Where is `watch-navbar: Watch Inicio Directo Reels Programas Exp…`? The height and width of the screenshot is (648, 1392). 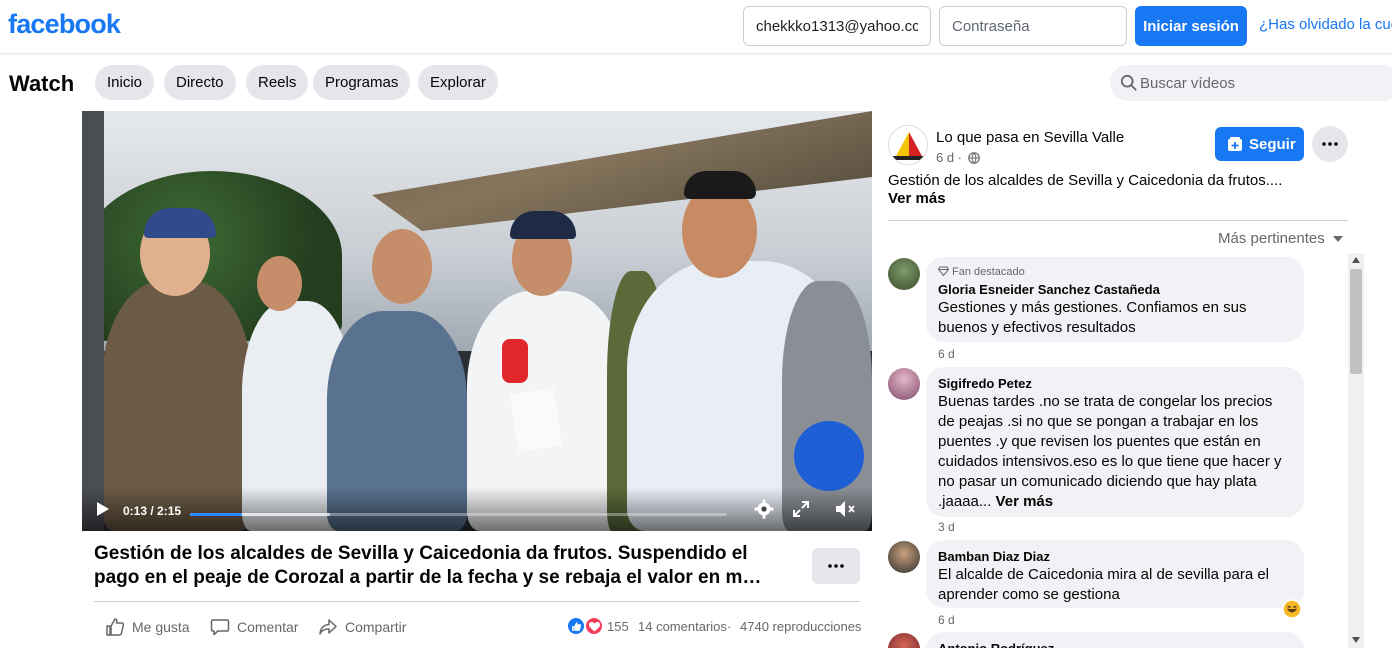 watch-navbar: Watch Inicio Directo Reels Programas Exp… is located at coordinates (696, 83).